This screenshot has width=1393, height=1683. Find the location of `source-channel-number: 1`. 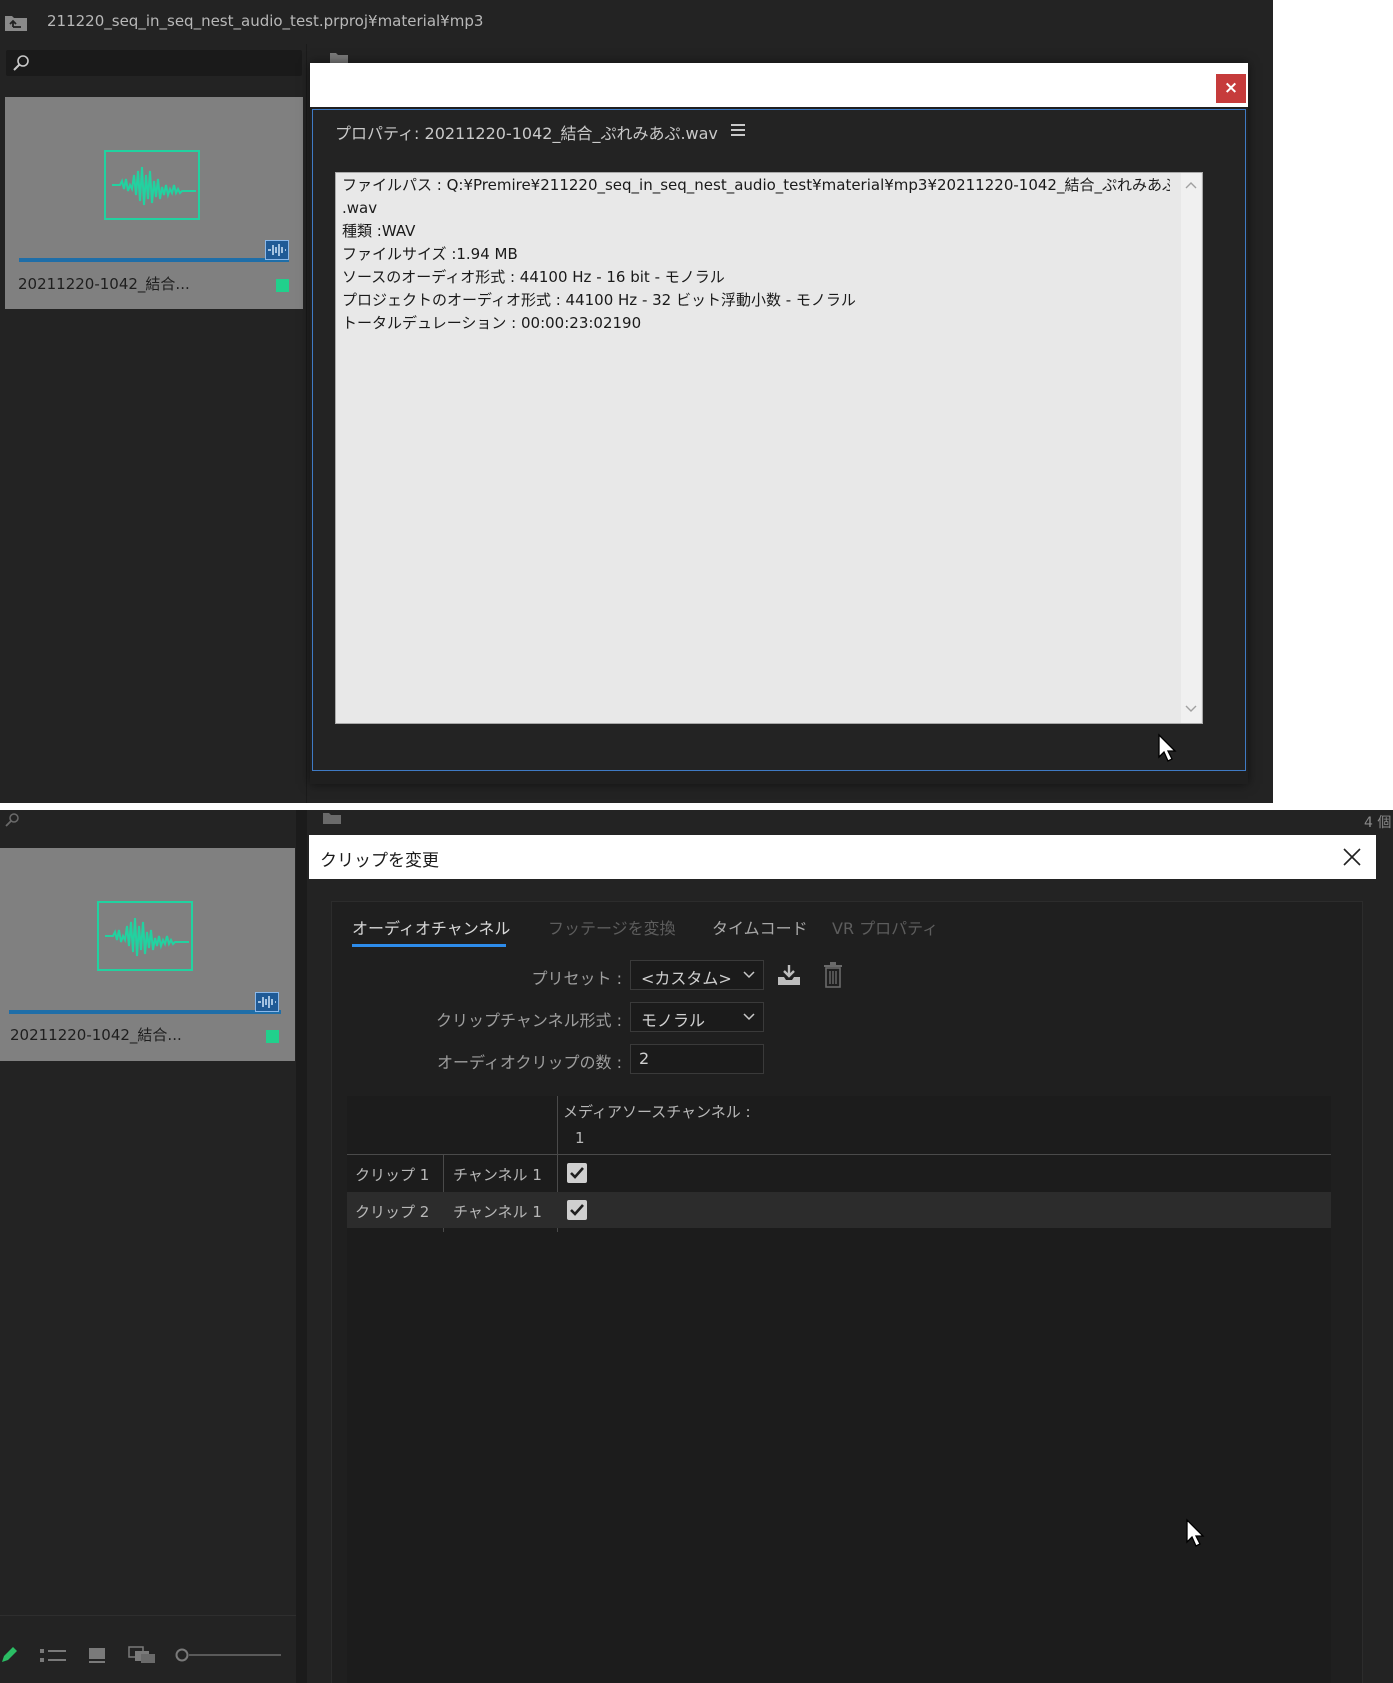

source-channel-number: 1 is located at coordinates (580, 1138).